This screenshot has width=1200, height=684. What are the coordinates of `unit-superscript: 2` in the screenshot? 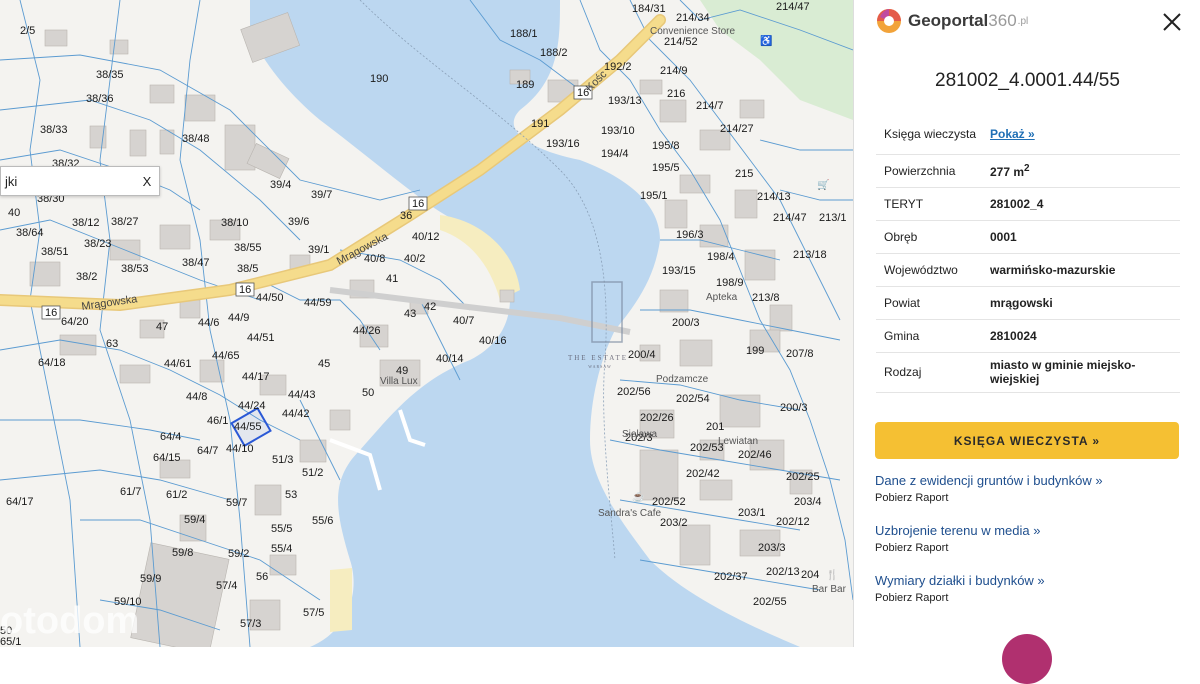 It's located at (1027, 168).